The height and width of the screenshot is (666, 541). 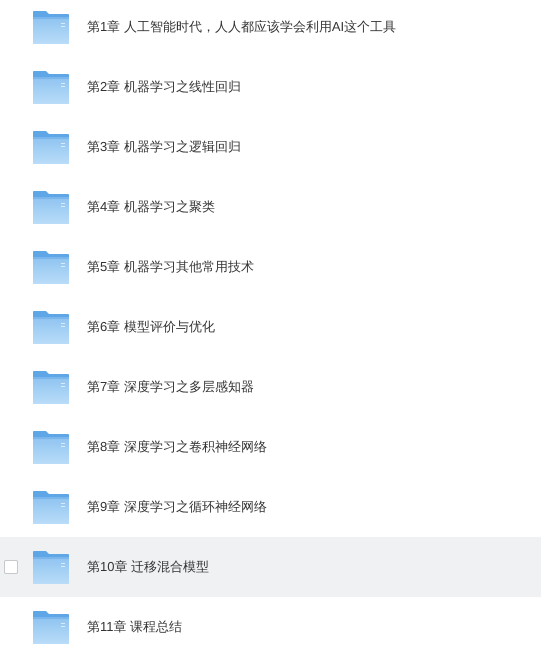 I want to click on folder-name: 第6章 模型评价与优化, so click(x=151, y=327).